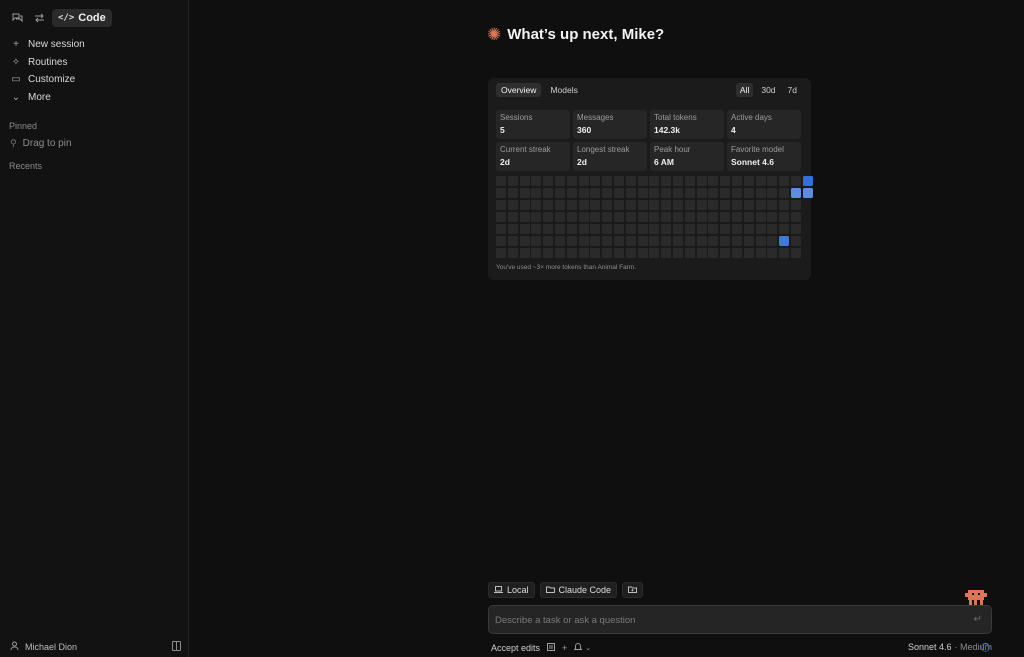 The image size is (1024, 657). What do you see at coordinates (578, 647) in the screenshot?
I see `notification-bell-icon` at bounding box center [578, 647].